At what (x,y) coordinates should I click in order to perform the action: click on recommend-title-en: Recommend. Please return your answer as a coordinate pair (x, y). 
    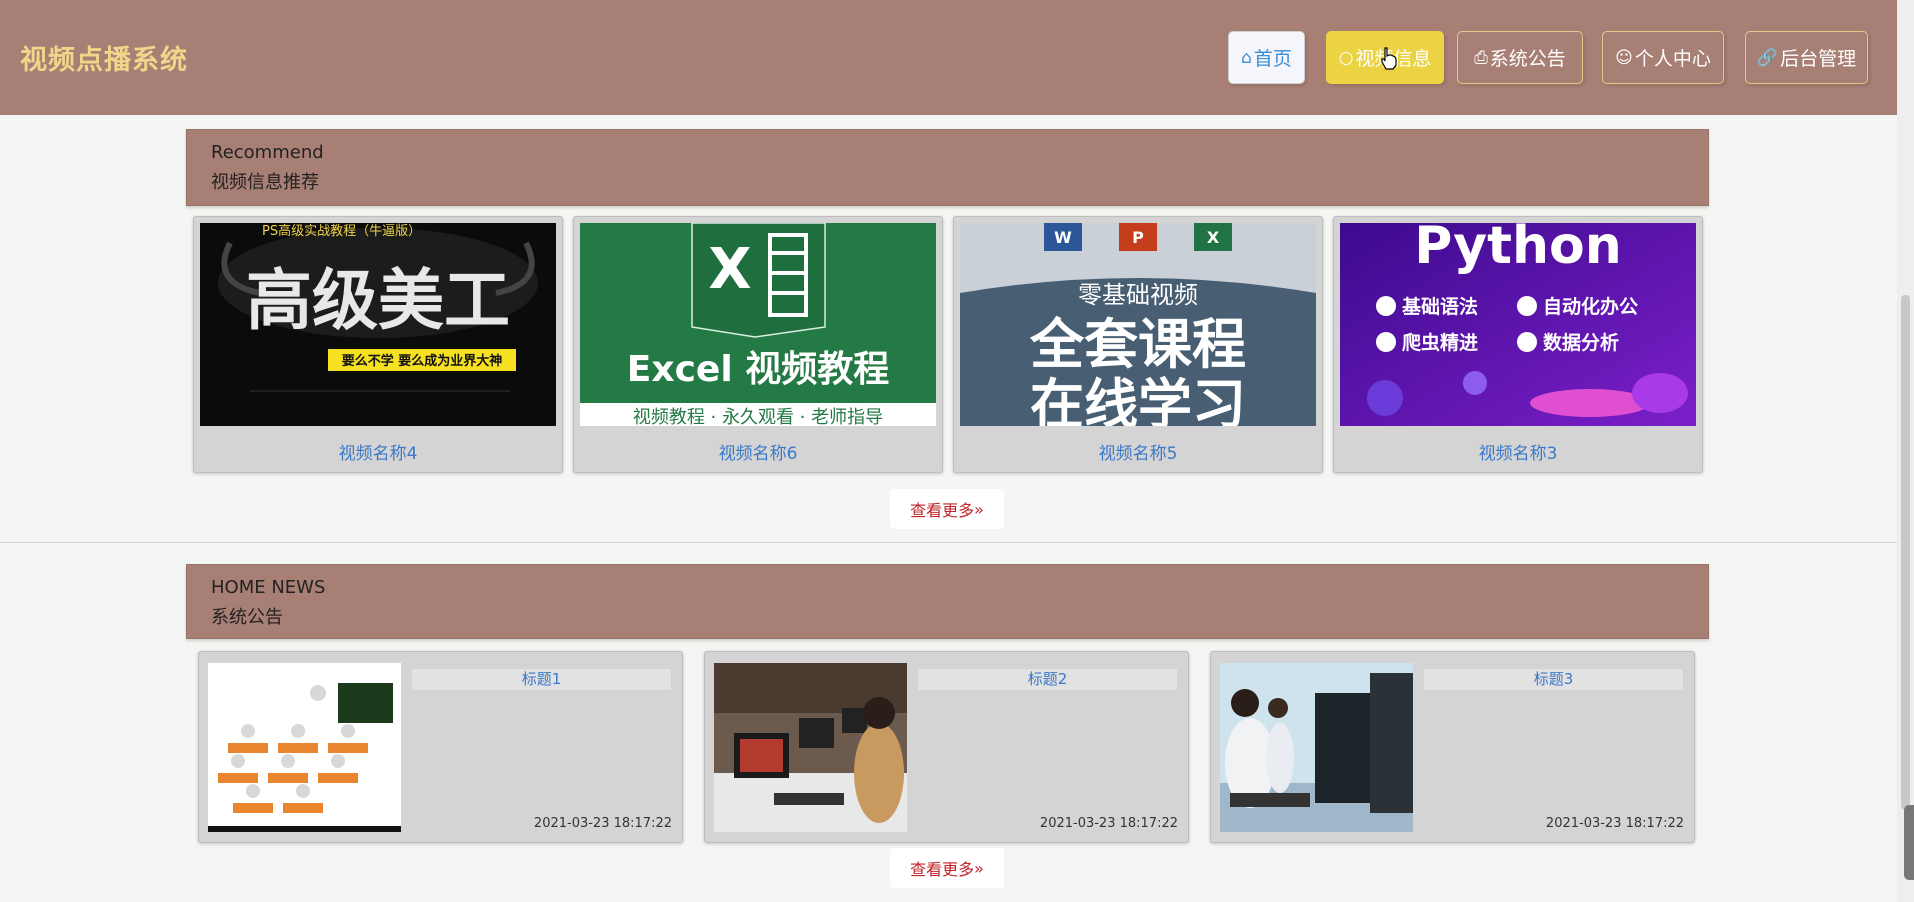
    Looking at the image, I should click on (267, 152).